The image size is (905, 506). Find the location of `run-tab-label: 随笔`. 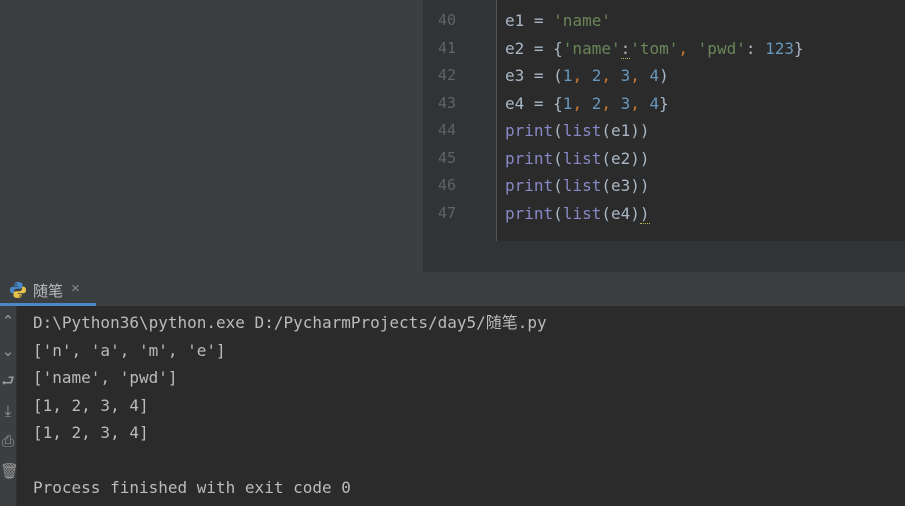

run-tab-label: 随笔 is located at coordinates (48, 291).